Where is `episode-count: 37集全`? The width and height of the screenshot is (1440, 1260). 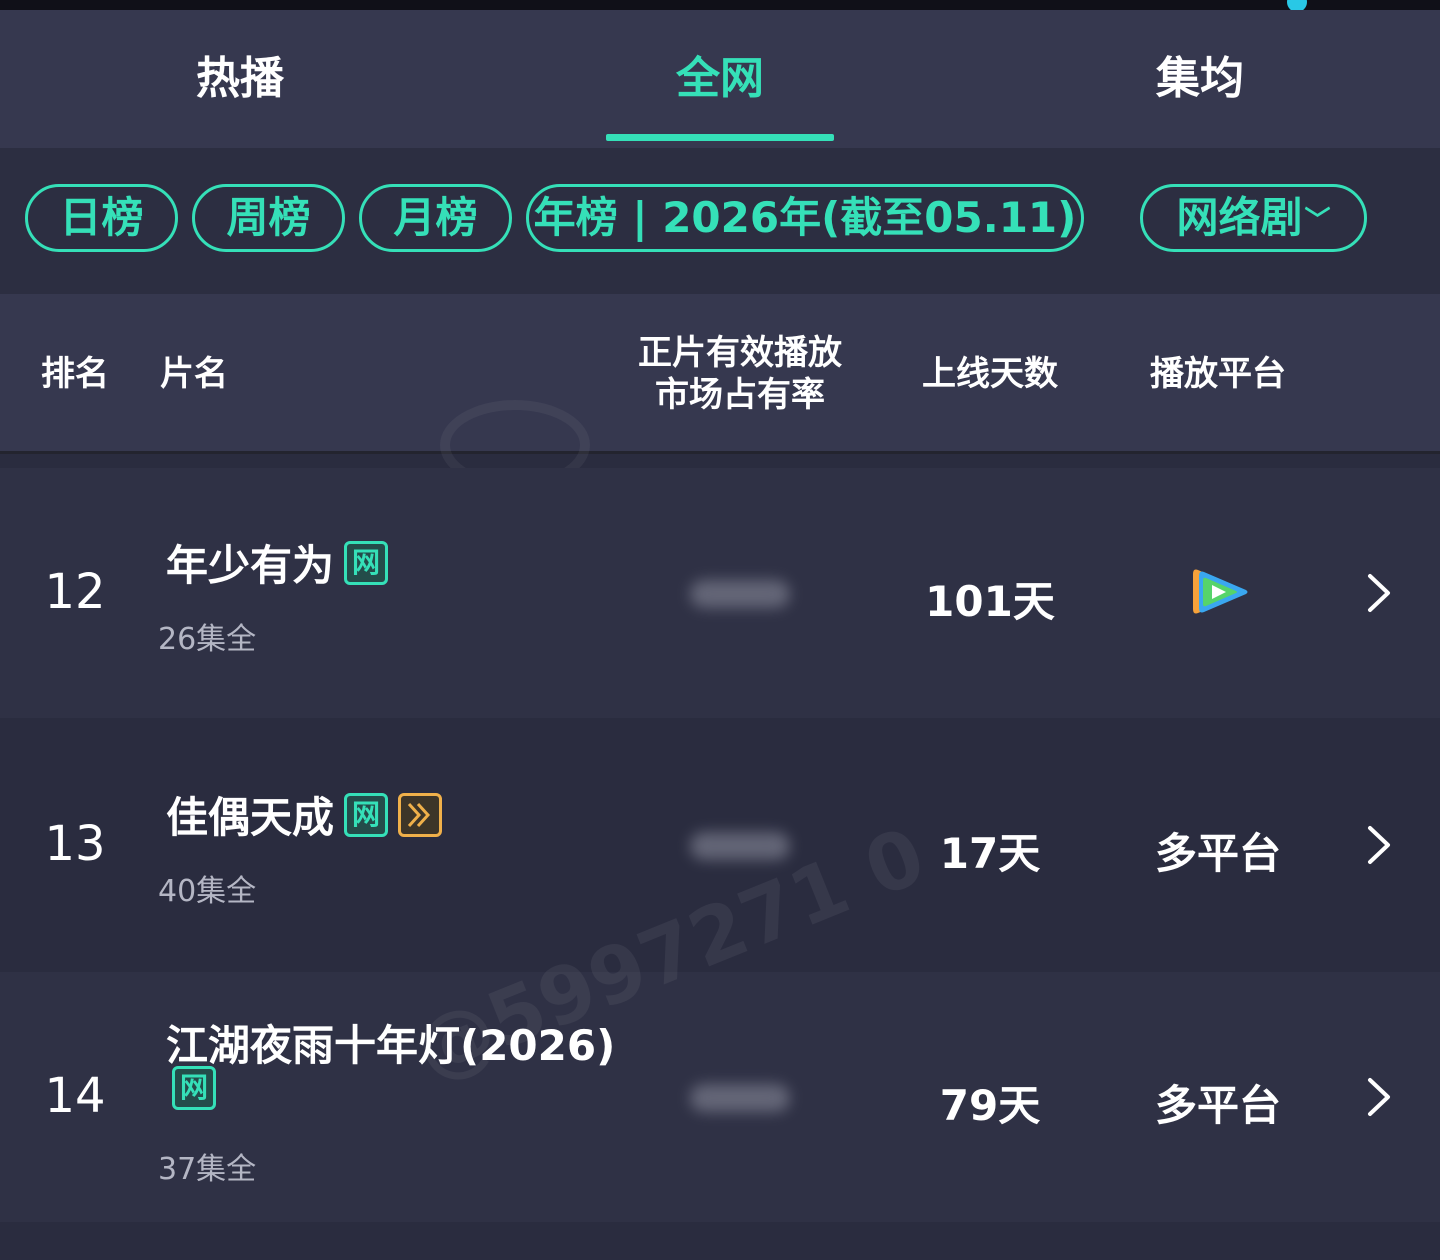 episode-count: 37集全 is located at coordinates (207, 1169).